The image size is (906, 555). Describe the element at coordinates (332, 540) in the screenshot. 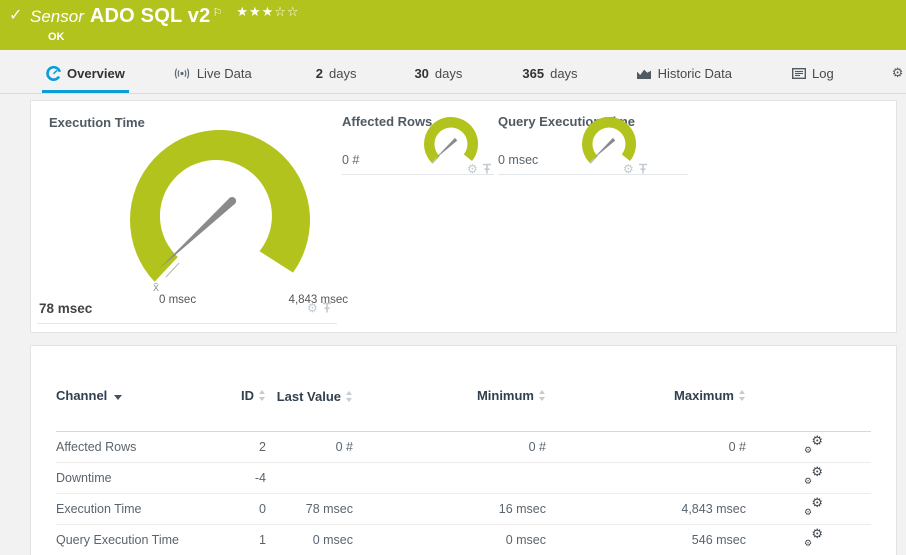

I see `channel-last-value: 0 msec` at that location.